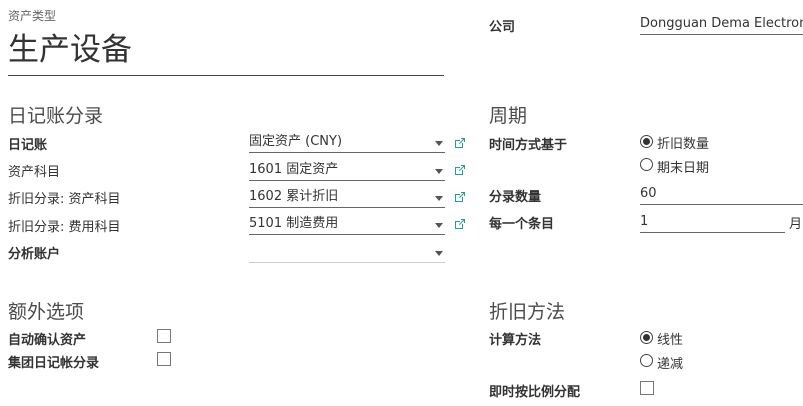 The width and height of the screenshot is (803, 406). What do you see at coordinates (508, 116) in the screenshot?
I see `period-section-title: 周期` at bounding box center [508, 116].